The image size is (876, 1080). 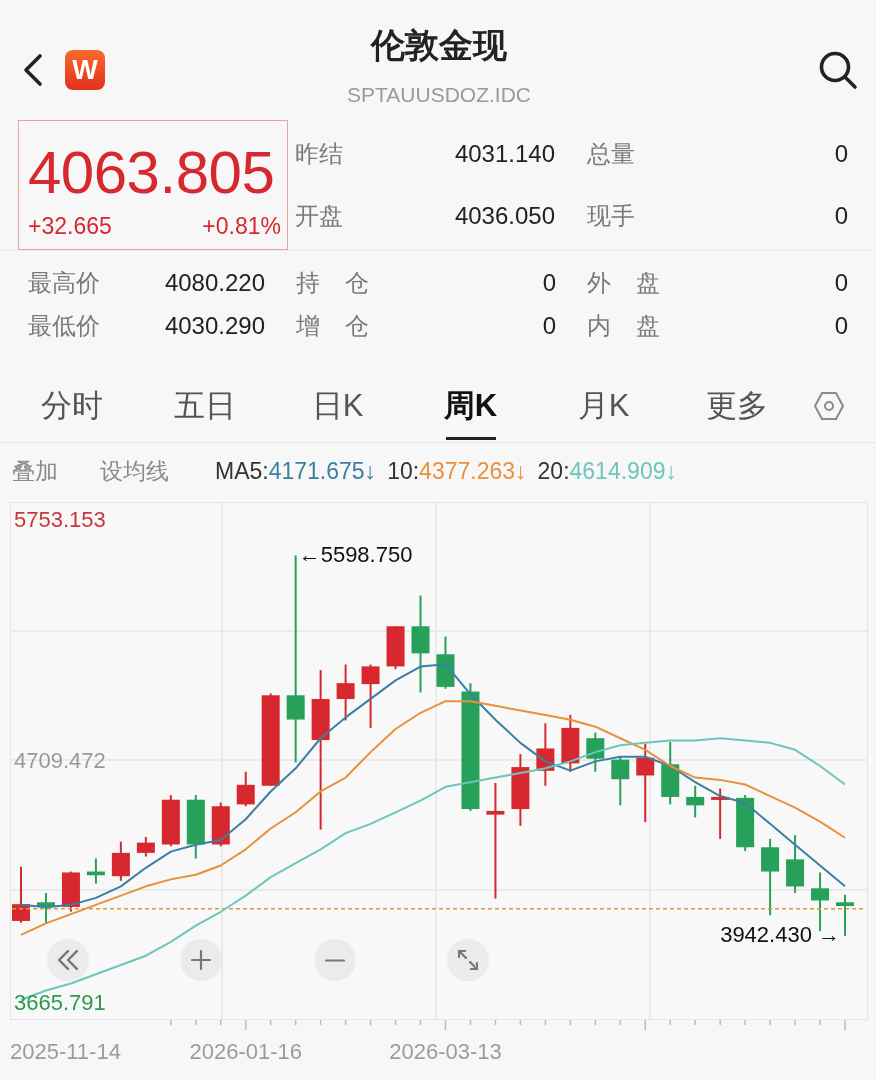 What do you see at coordinates (241, 226) in the screenshot?
I see `percent-change: +0.81%` at bounding box center [241, 226].